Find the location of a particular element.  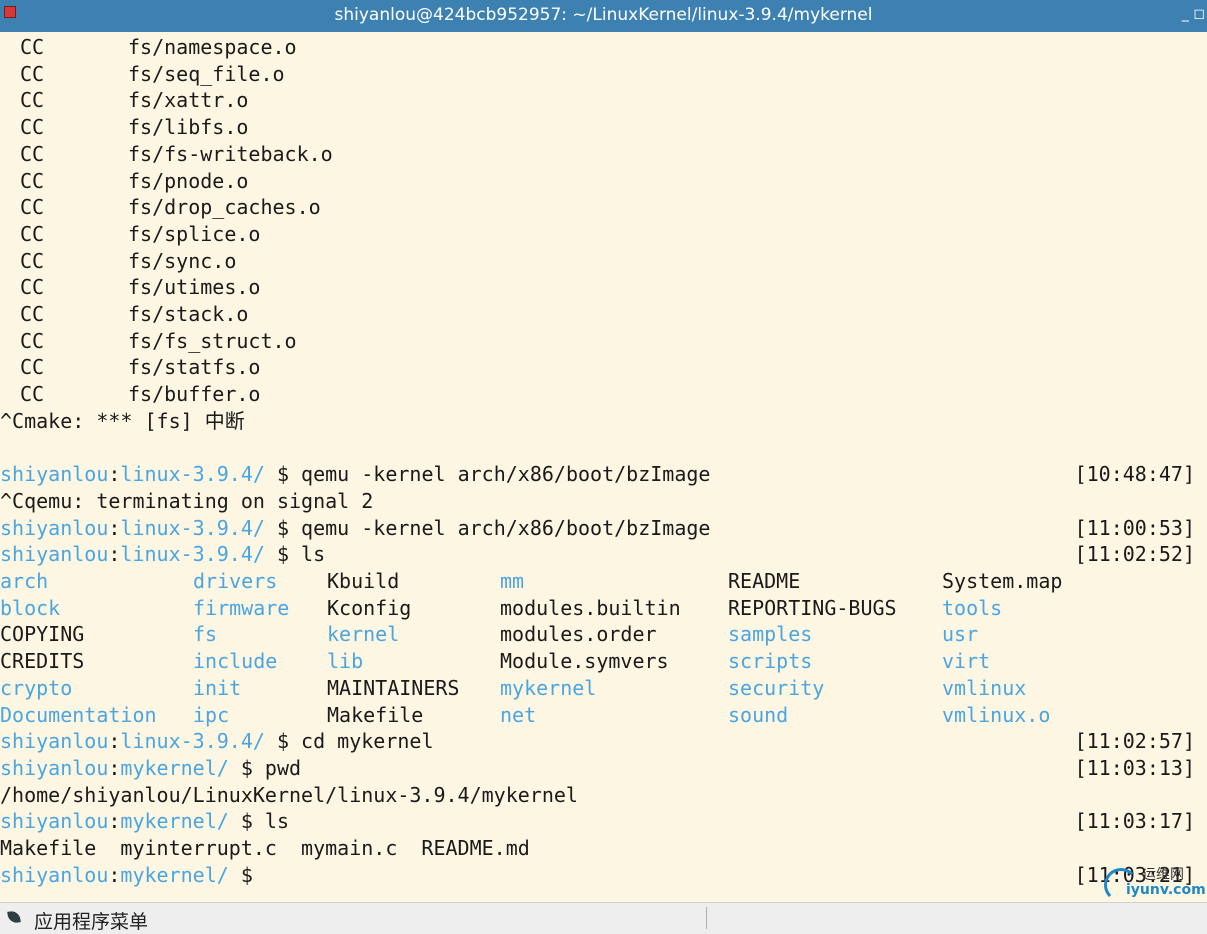

ls-entry: System.map is located at coordinates (1002, 581).